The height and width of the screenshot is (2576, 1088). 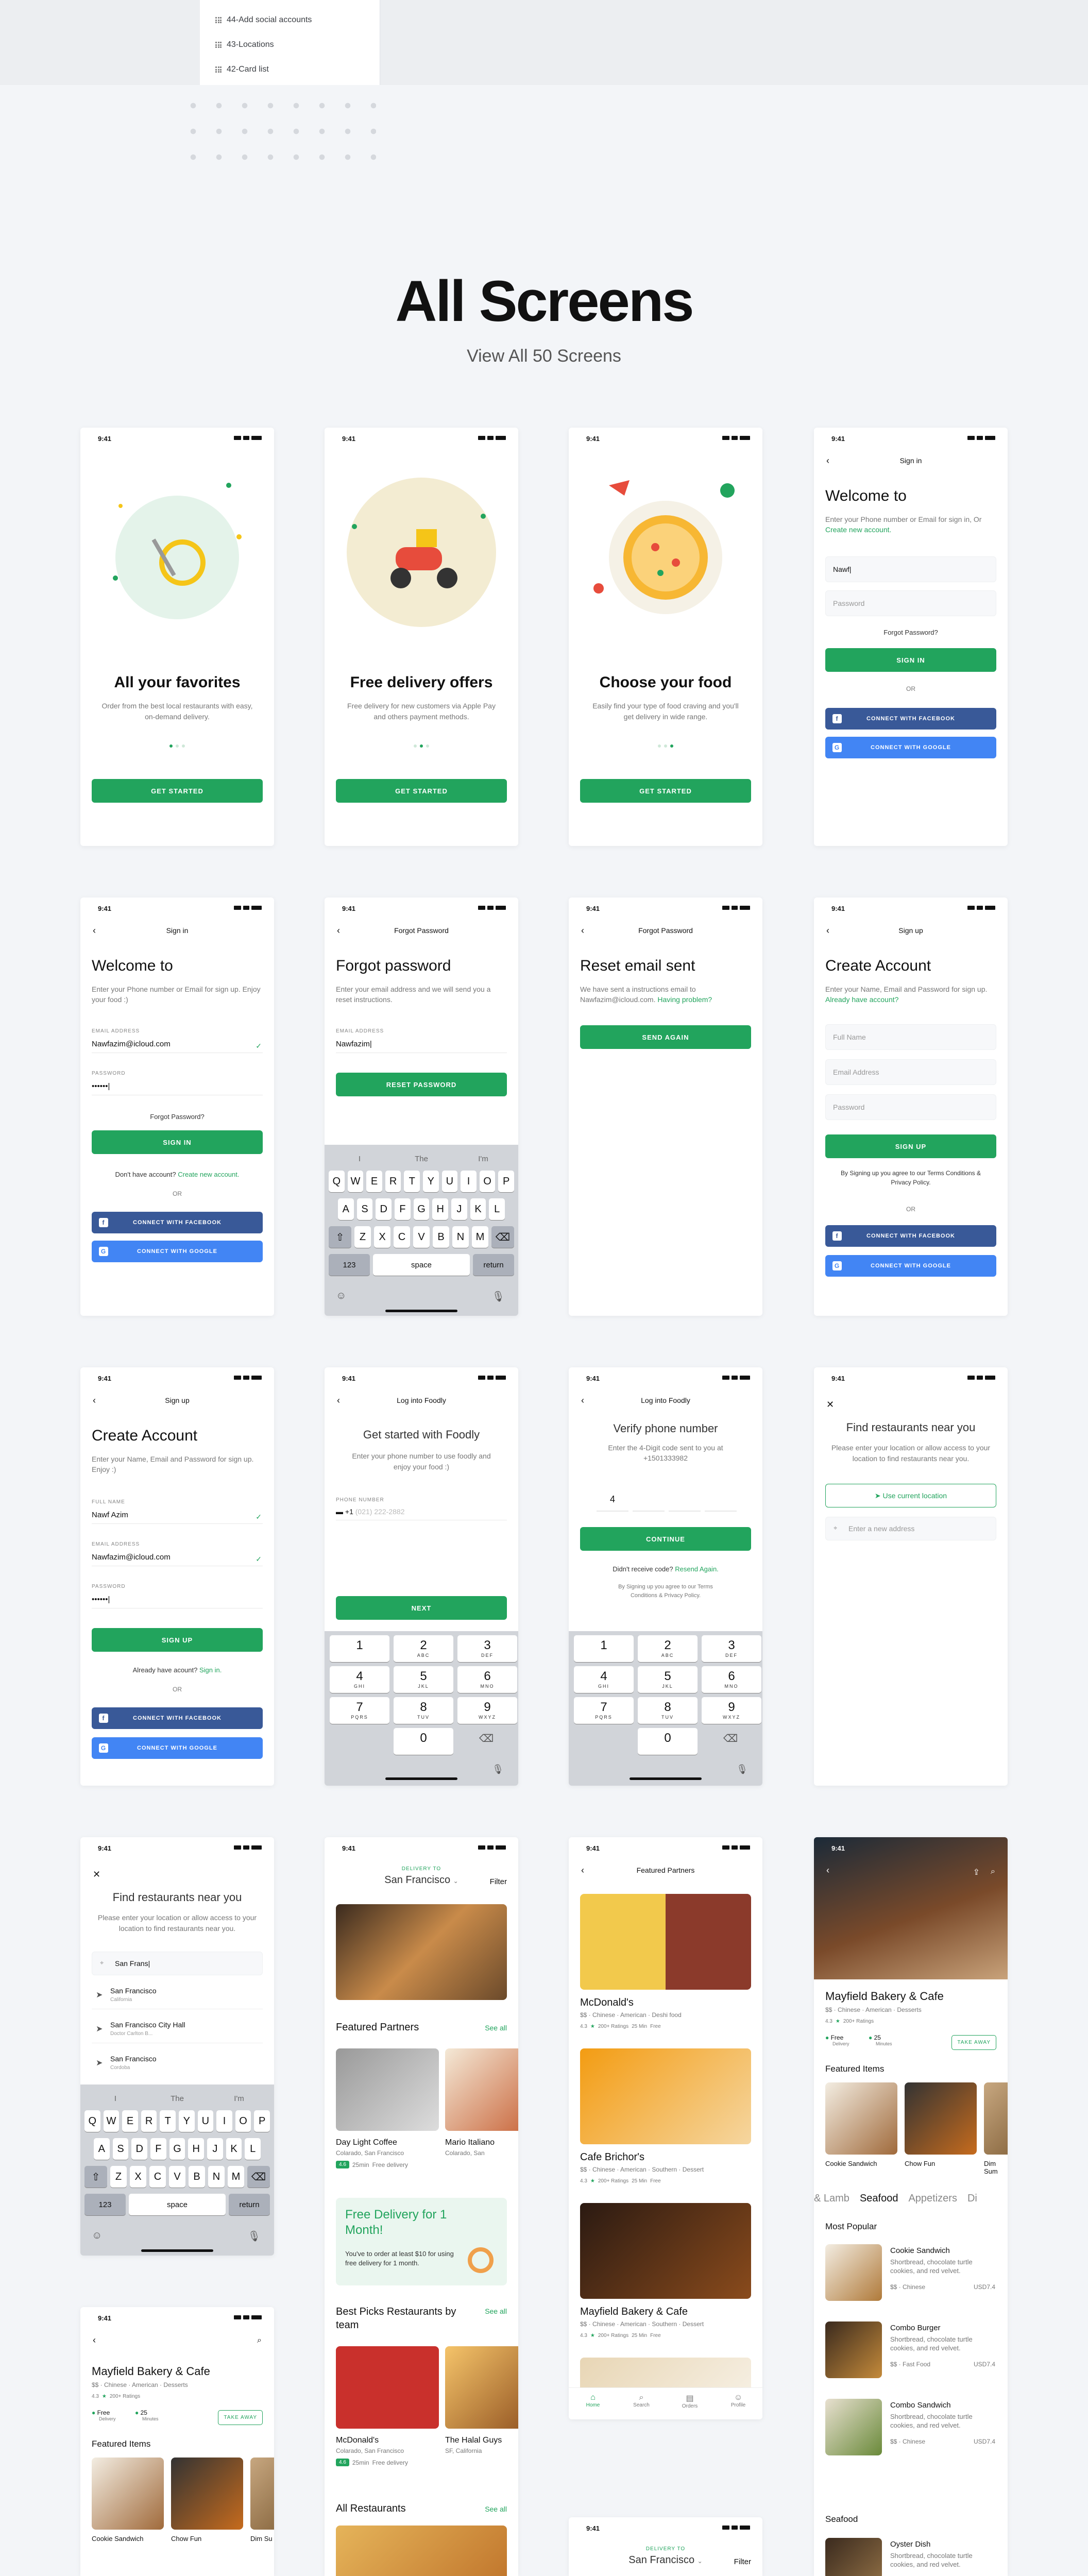 What do you see at coordinates (910, 603) in the screenshot?
I see `password-field: Password` at bounding box center [910, 603].